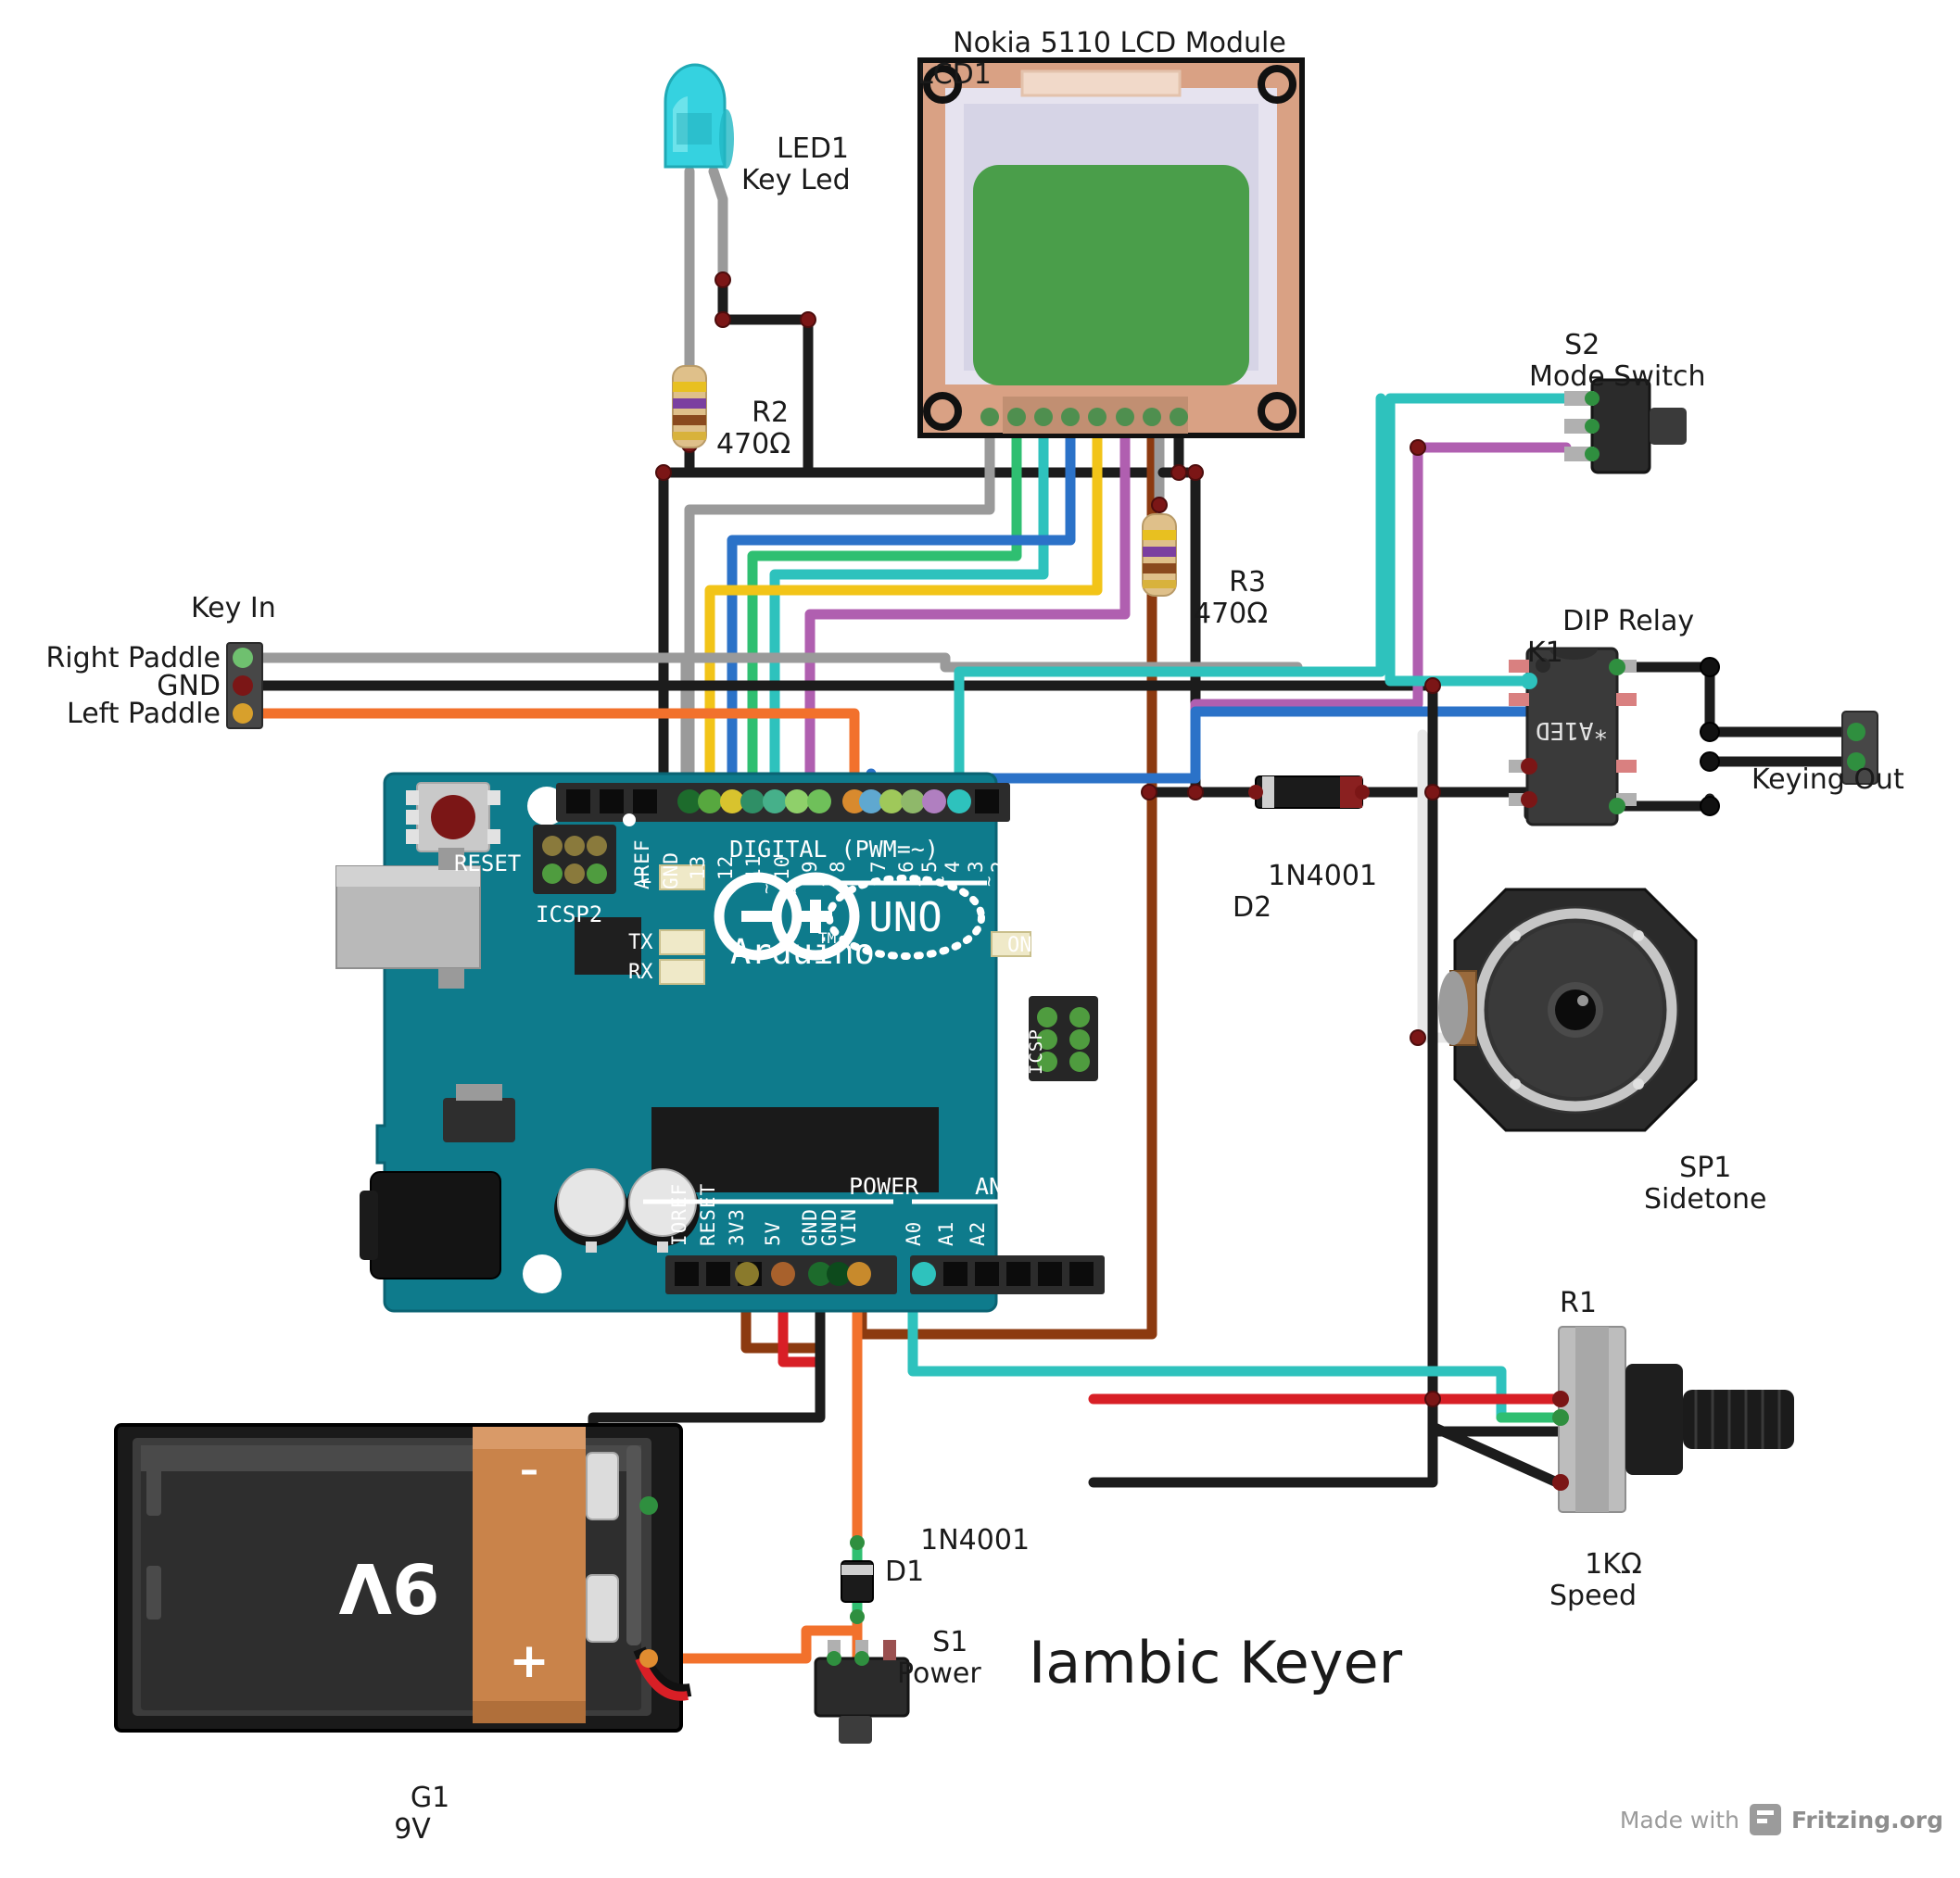 Image resolution: width=1960 pixels, height=1878 pixels. What do you see at coordinates (671, 870) in the screenshot?
I see `pin-label-gnd-d: GND` at bounding box center [671, 870].